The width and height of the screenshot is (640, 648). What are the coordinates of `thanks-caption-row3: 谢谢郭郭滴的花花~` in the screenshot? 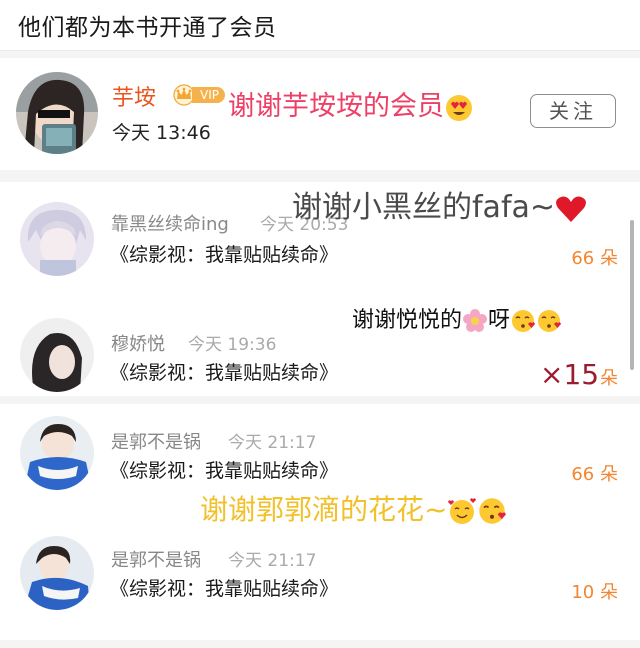 It's located at (353, 508).